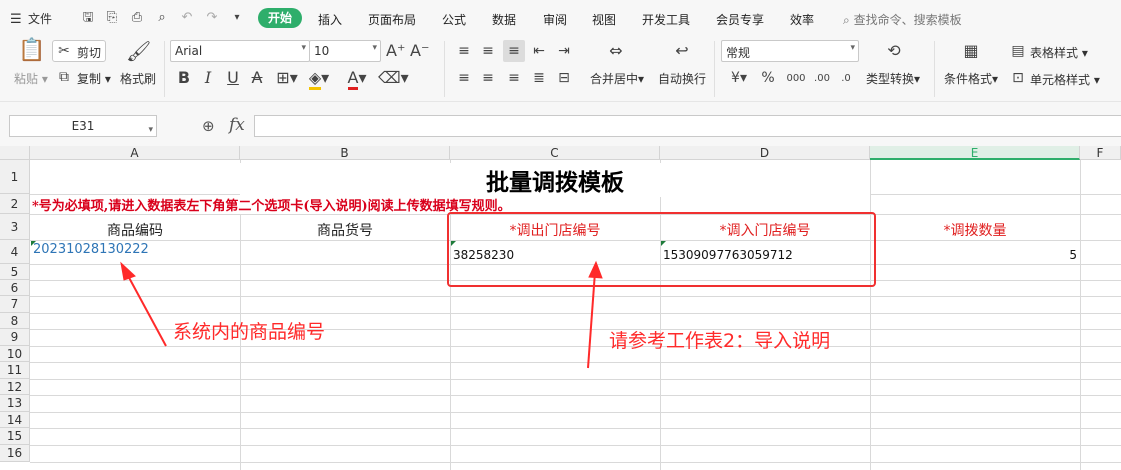 The image size is (1121, 470). I want to click on conditional-format-icon: ▦, so click(971, 51).